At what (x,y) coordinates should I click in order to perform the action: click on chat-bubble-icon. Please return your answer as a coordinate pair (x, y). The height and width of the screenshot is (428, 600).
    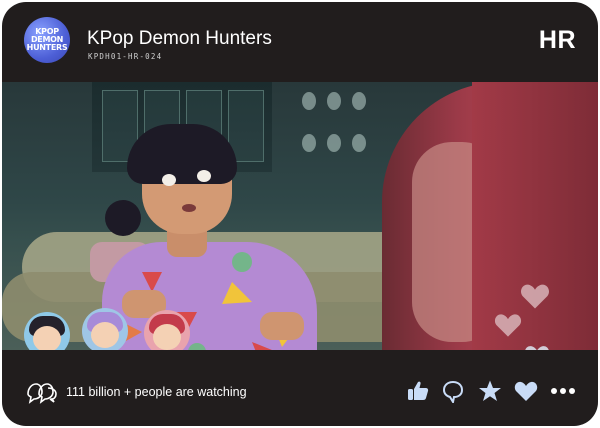
    Looking at the image, I should click on (453, 391).